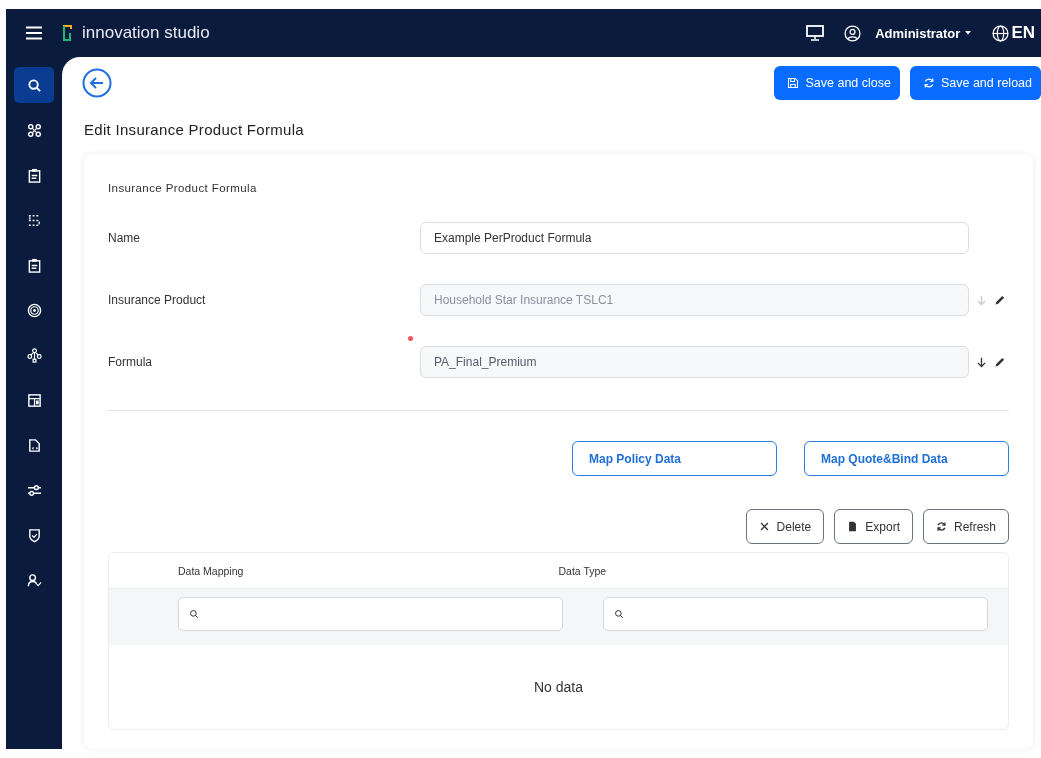 This screenshot has width=1041, height=758. Describe the element at coordinates (853, 526) in the screenshot. I see `file-icon` at that location.